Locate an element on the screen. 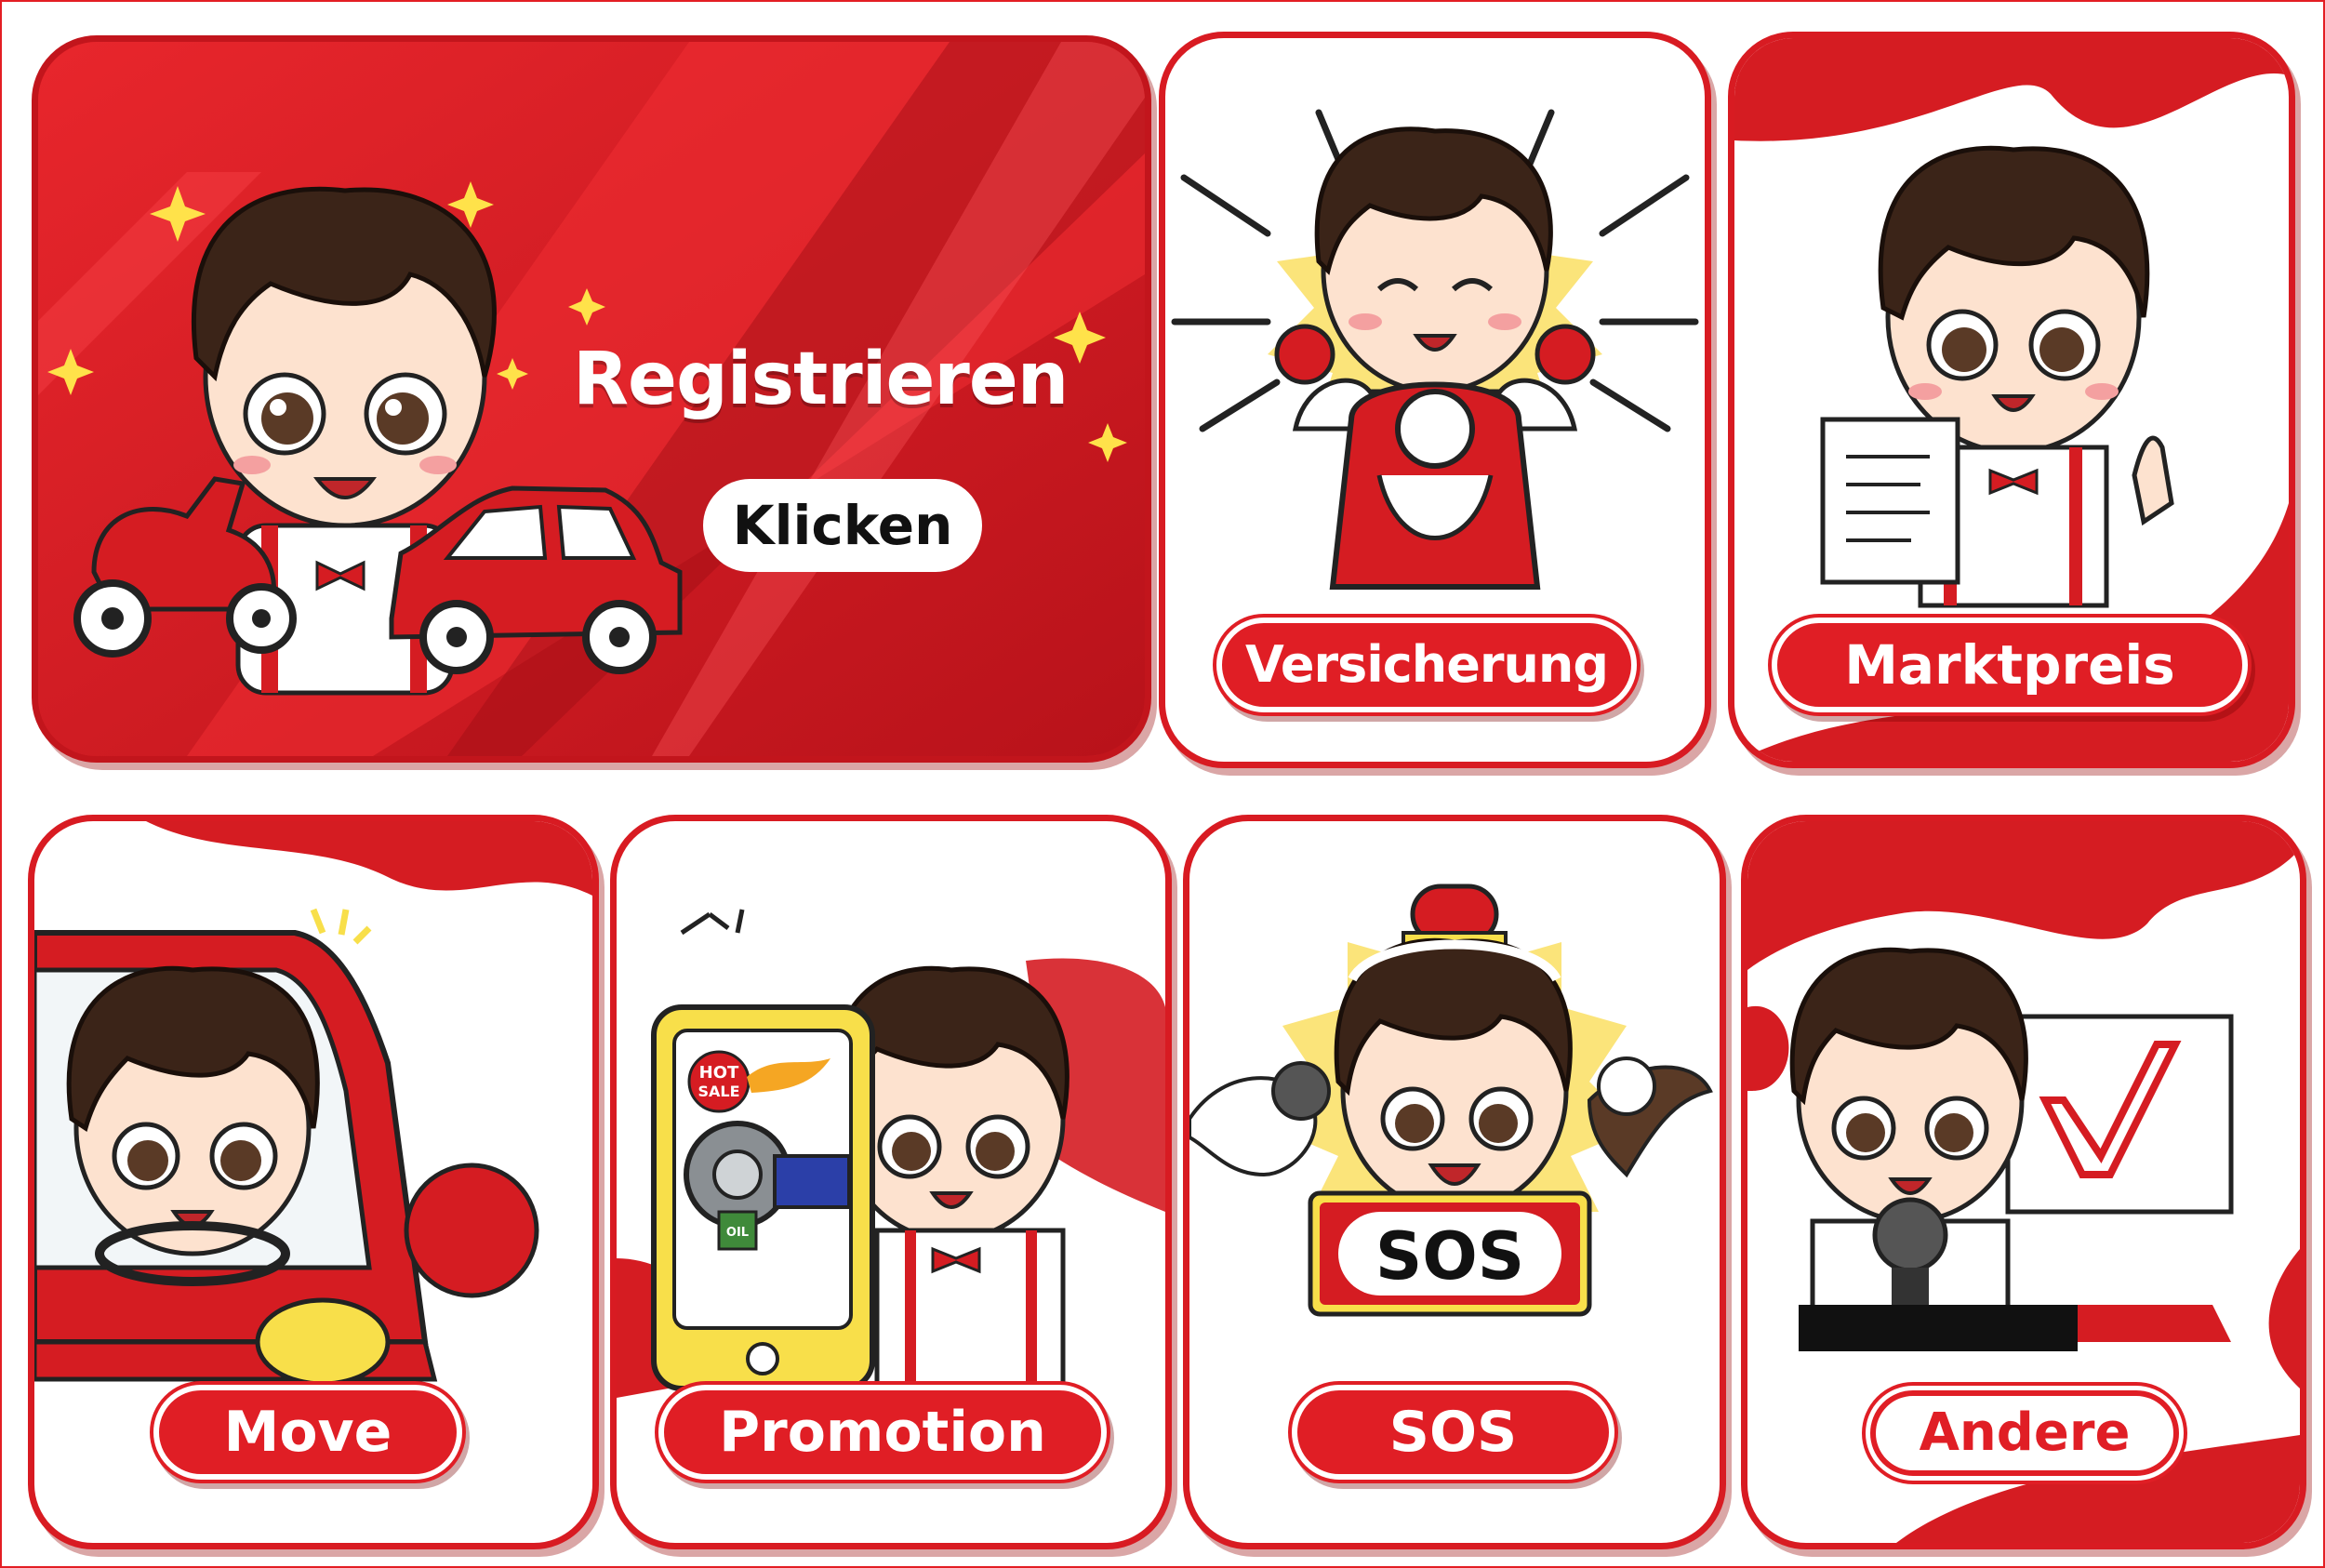  tile-marktpreis: Marktpreis is located at coordinates (2012, 400).